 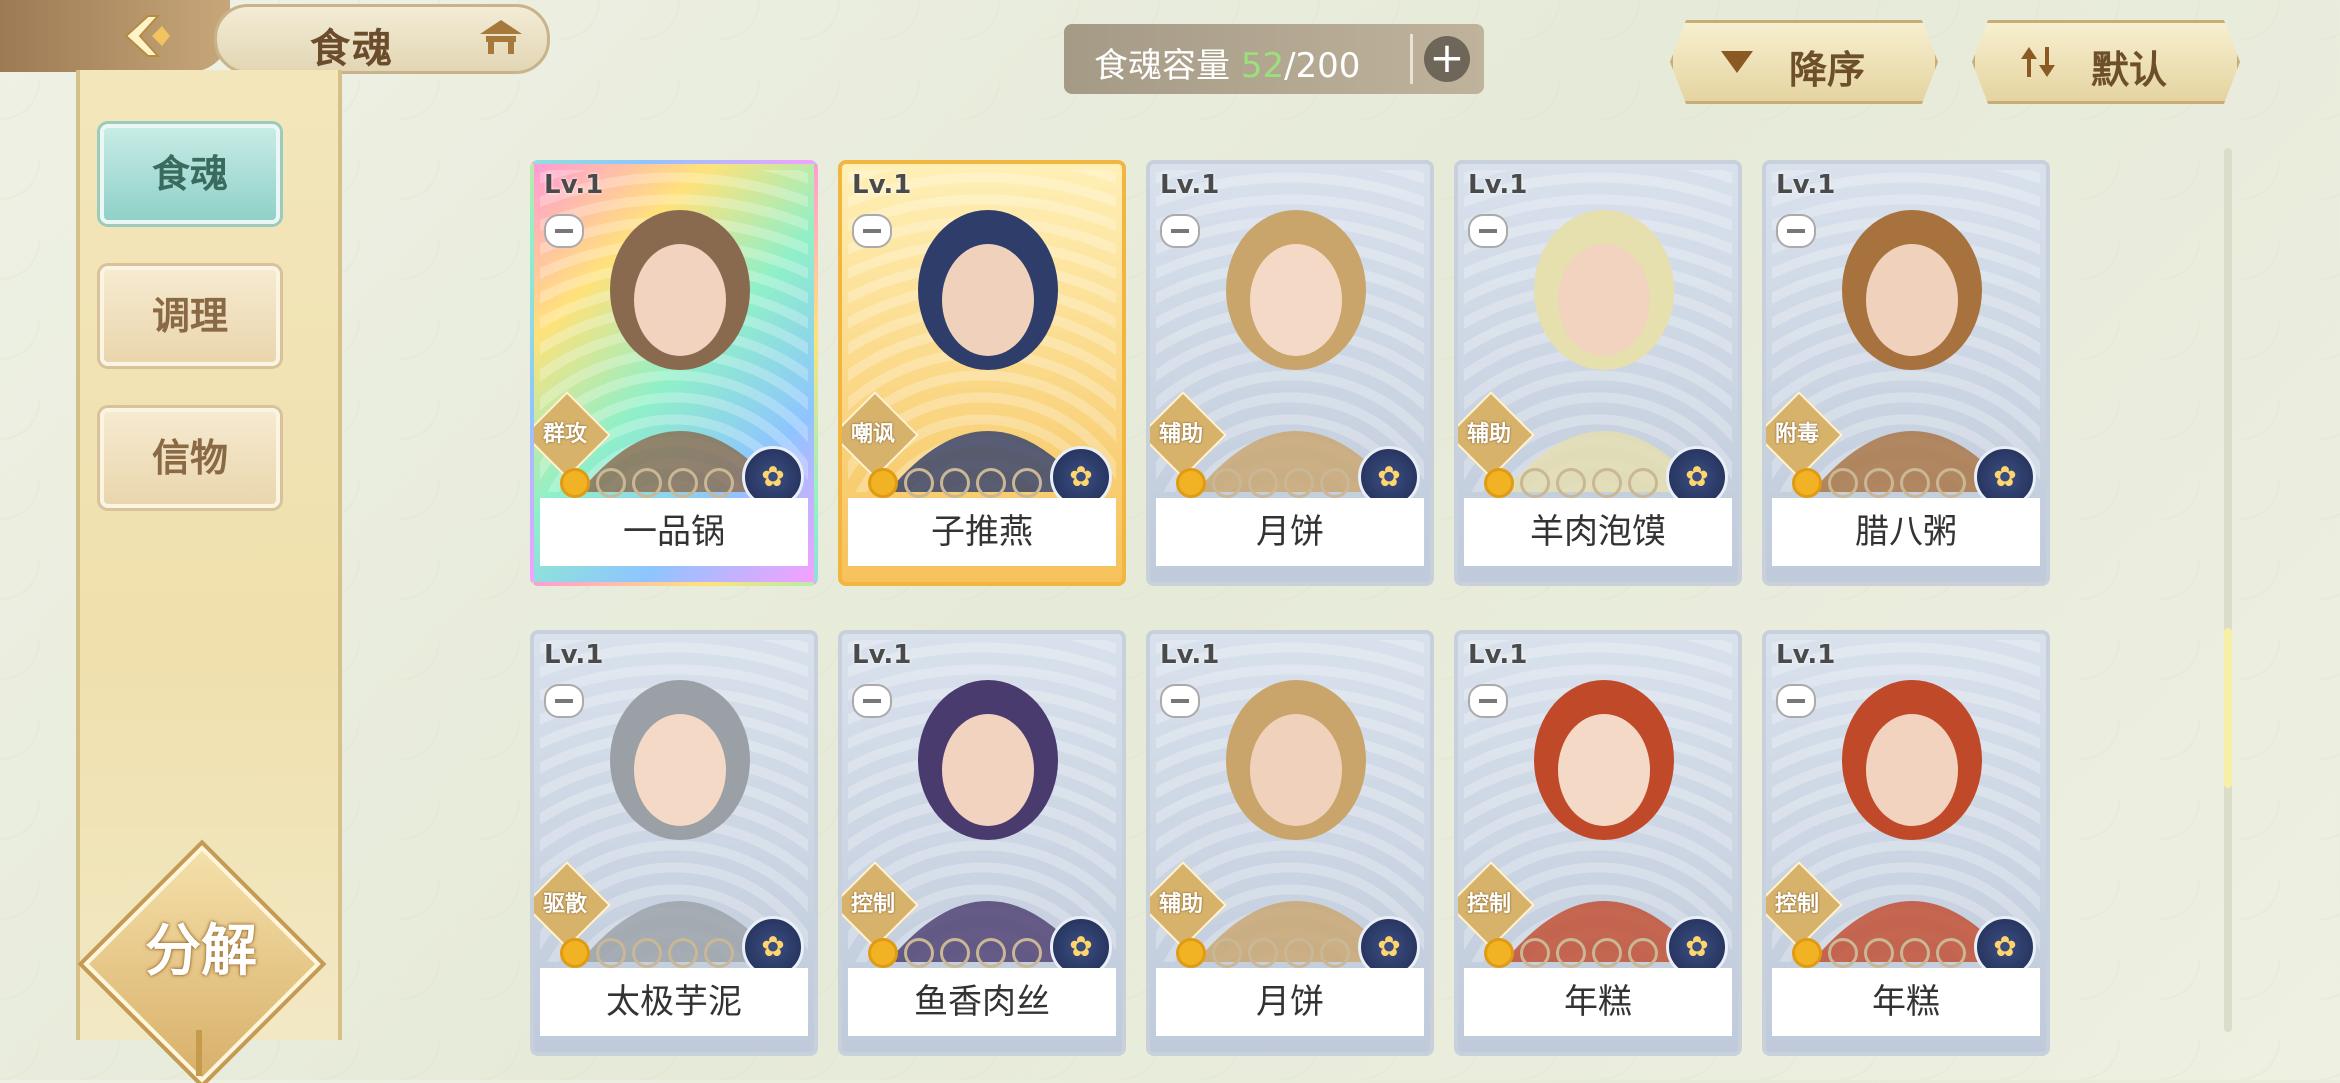 I want to click on character-name: 羊肉泡馍, so click(x=1598, y=532).